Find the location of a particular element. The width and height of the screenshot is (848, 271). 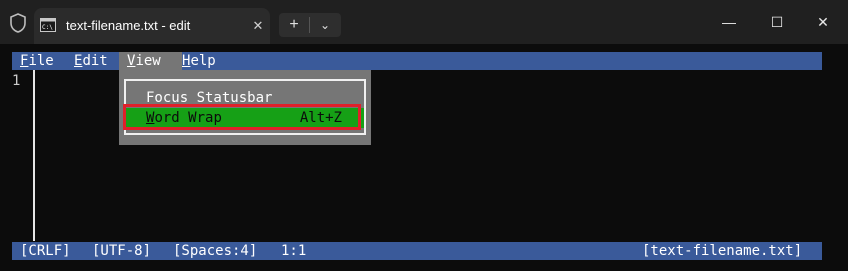

chevron-down-icon: ⌄ is located at coordinates (325, 25).